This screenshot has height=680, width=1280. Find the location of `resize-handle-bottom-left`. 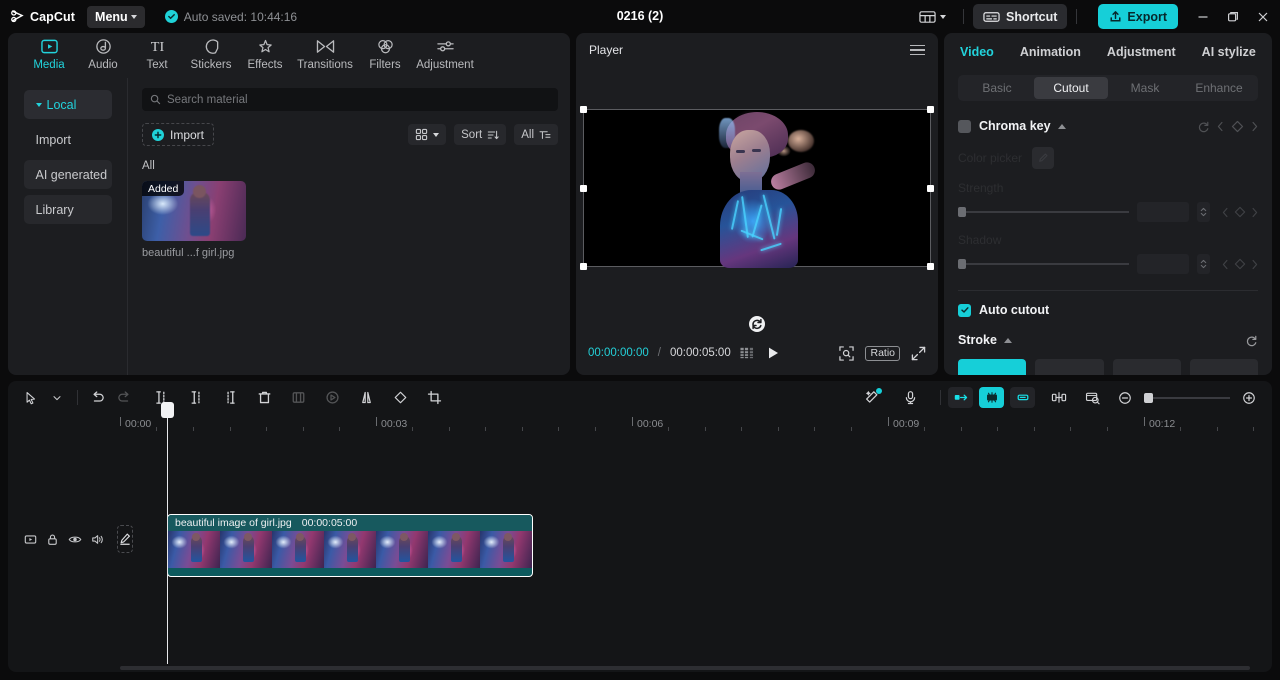

resize-handle-bottom-left is located at coordinates (583, 266).